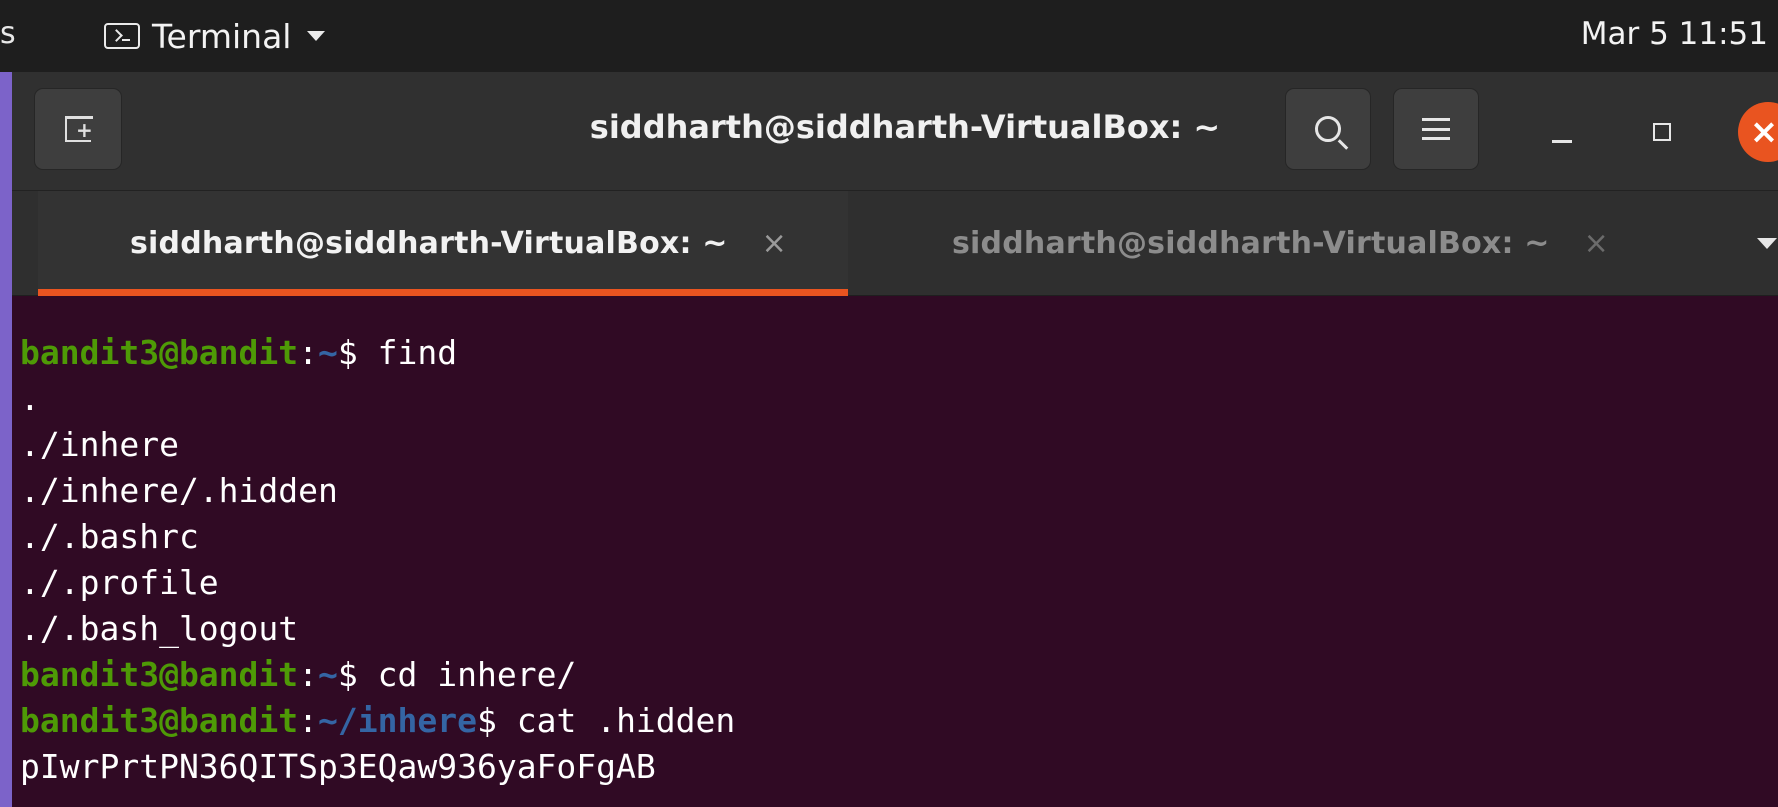  Describe the element at coordinates (616, 720) in the screenshot. I see `command-text: cat .hidden` at that location.